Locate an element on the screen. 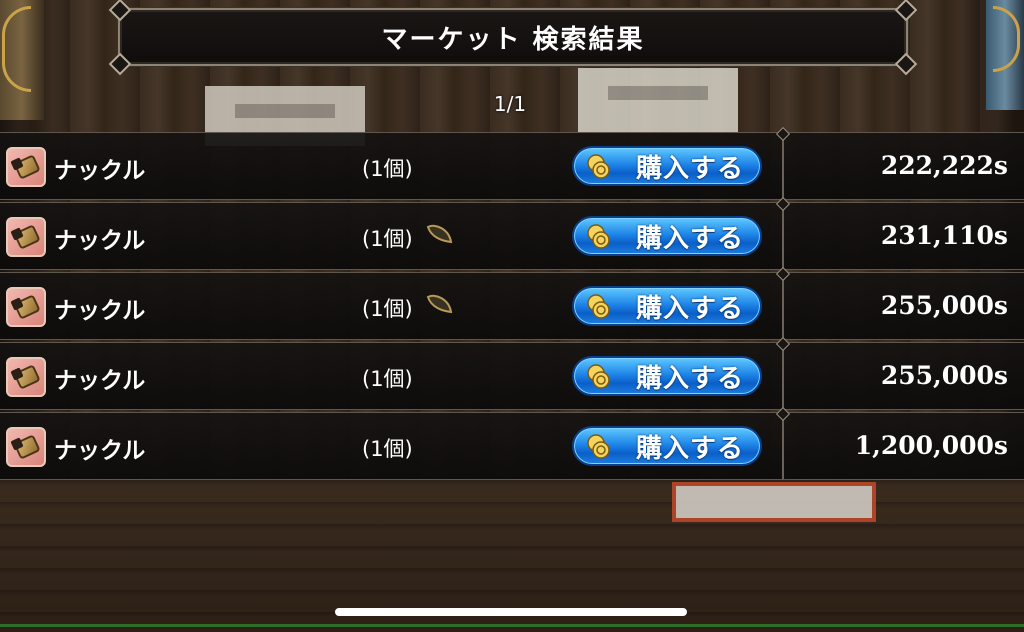  title-bar: マーケット 検索結果 is located at coordinates (513, 38).